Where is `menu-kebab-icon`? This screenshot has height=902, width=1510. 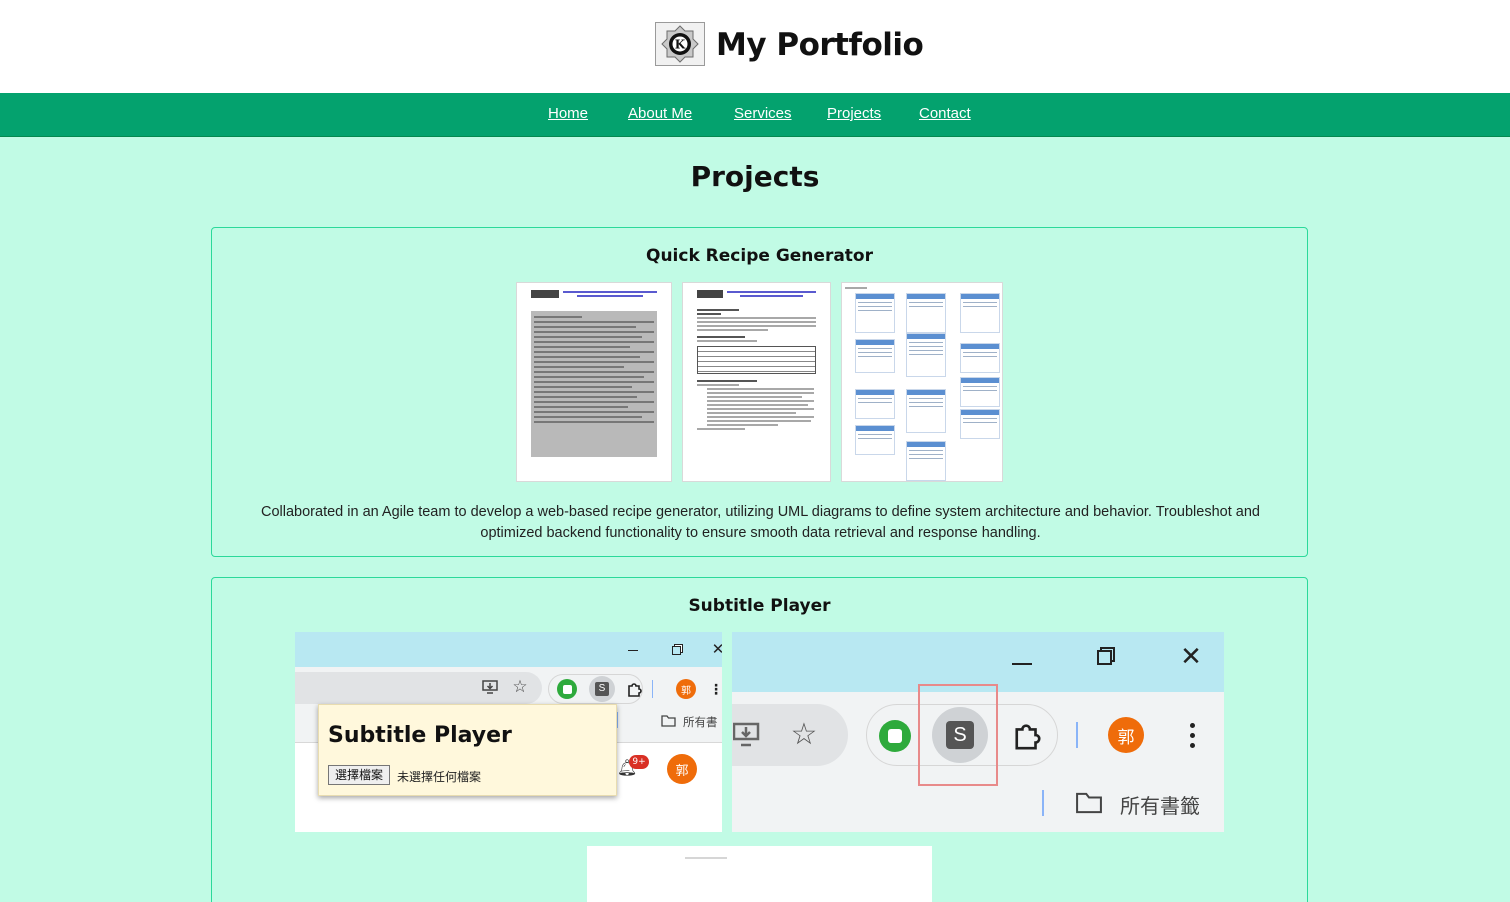 menu-kebab-icon is located at coordinates (1192, 735).